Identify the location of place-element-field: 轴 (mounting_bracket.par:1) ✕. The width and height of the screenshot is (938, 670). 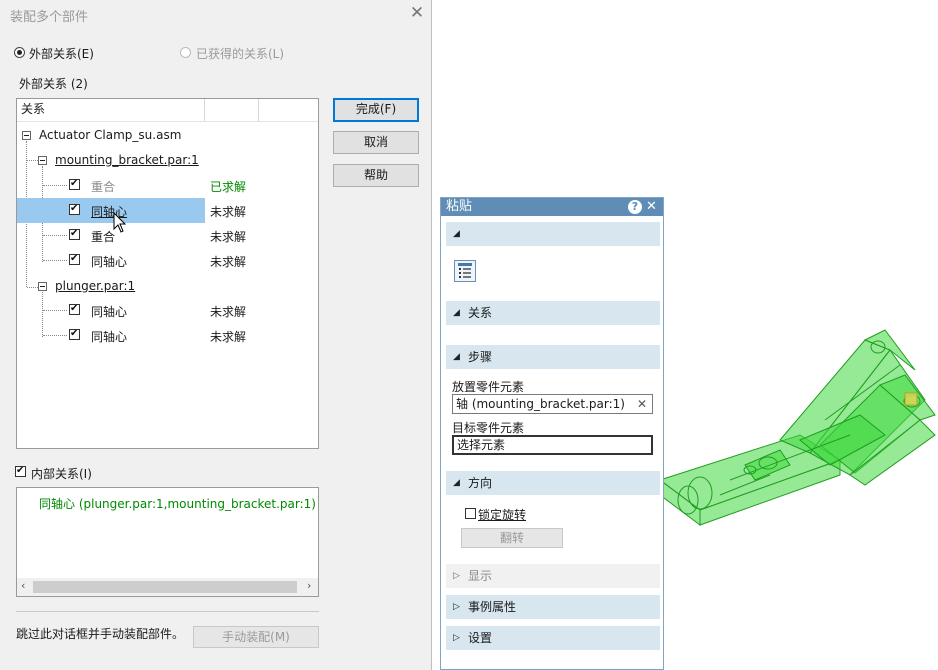
(552, 404).